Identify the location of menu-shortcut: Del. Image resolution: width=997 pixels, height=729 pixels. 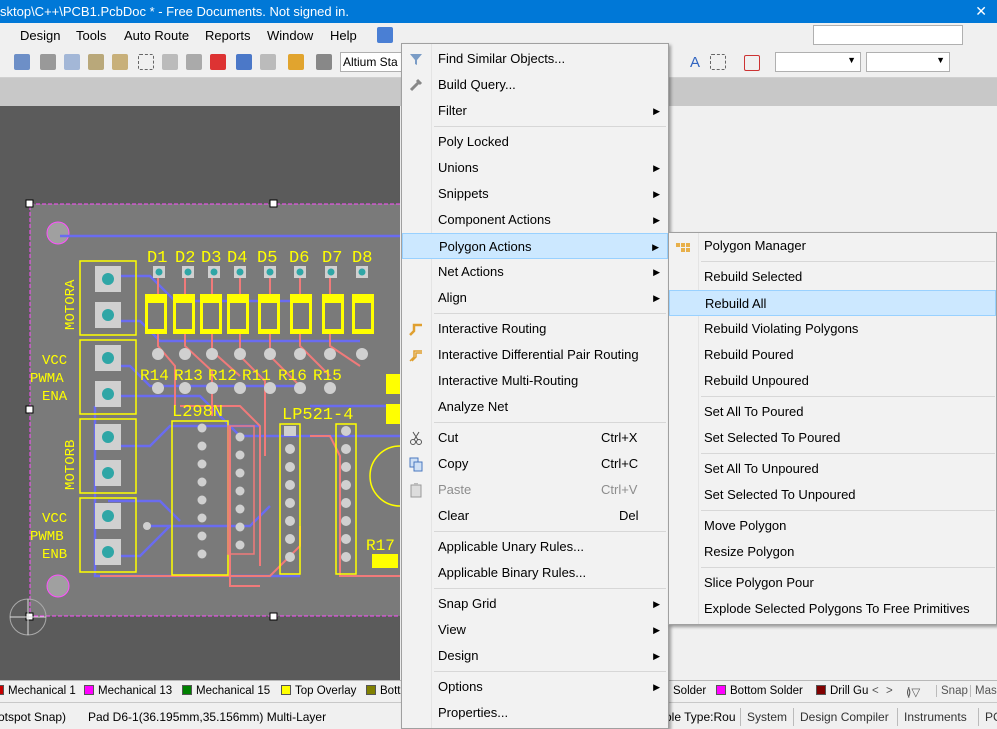
(629, 515).